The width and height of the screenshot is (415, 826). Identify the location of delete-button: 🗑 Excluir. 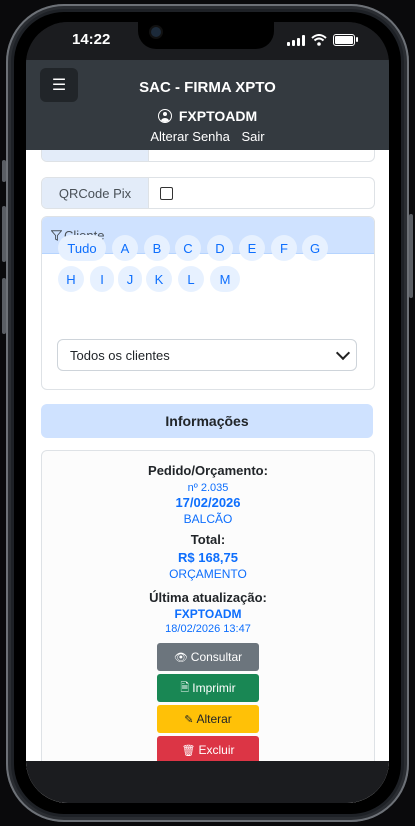
(208, 750).